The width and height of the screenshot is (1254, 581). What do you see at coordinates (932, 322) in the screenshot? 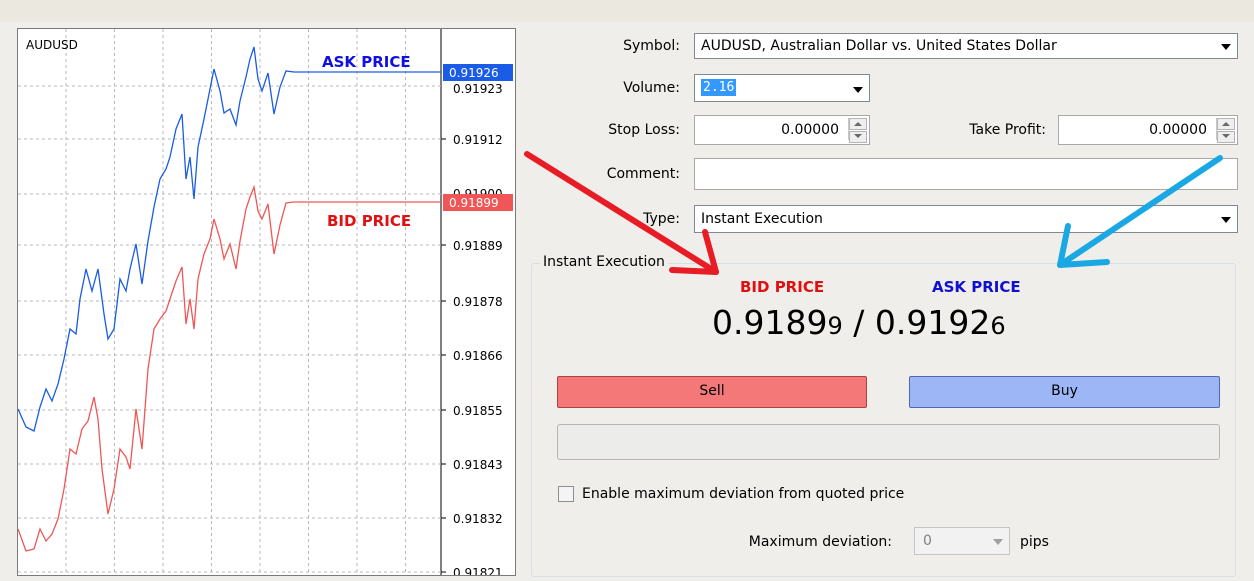
I see `ask-quote: 0.9192` at bounding box center [932, 322].